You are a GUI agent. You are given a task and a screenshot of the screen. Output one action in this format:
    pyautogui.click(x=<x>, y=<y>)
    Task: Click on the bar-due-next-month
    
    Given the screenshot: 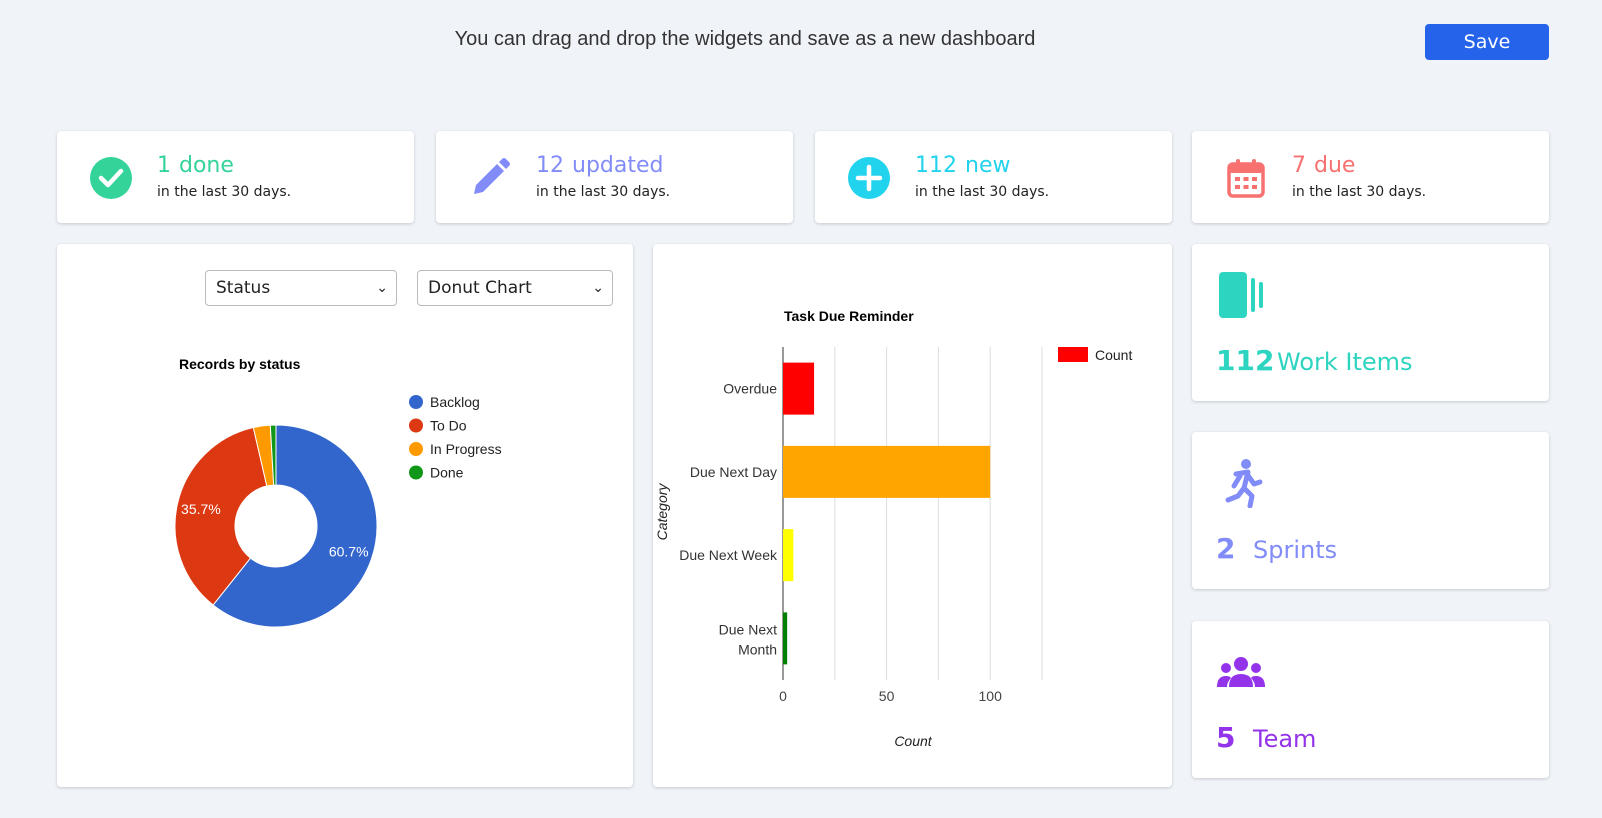 What is the action you would take?
    pyautogui.click(x=785, y=638)
    